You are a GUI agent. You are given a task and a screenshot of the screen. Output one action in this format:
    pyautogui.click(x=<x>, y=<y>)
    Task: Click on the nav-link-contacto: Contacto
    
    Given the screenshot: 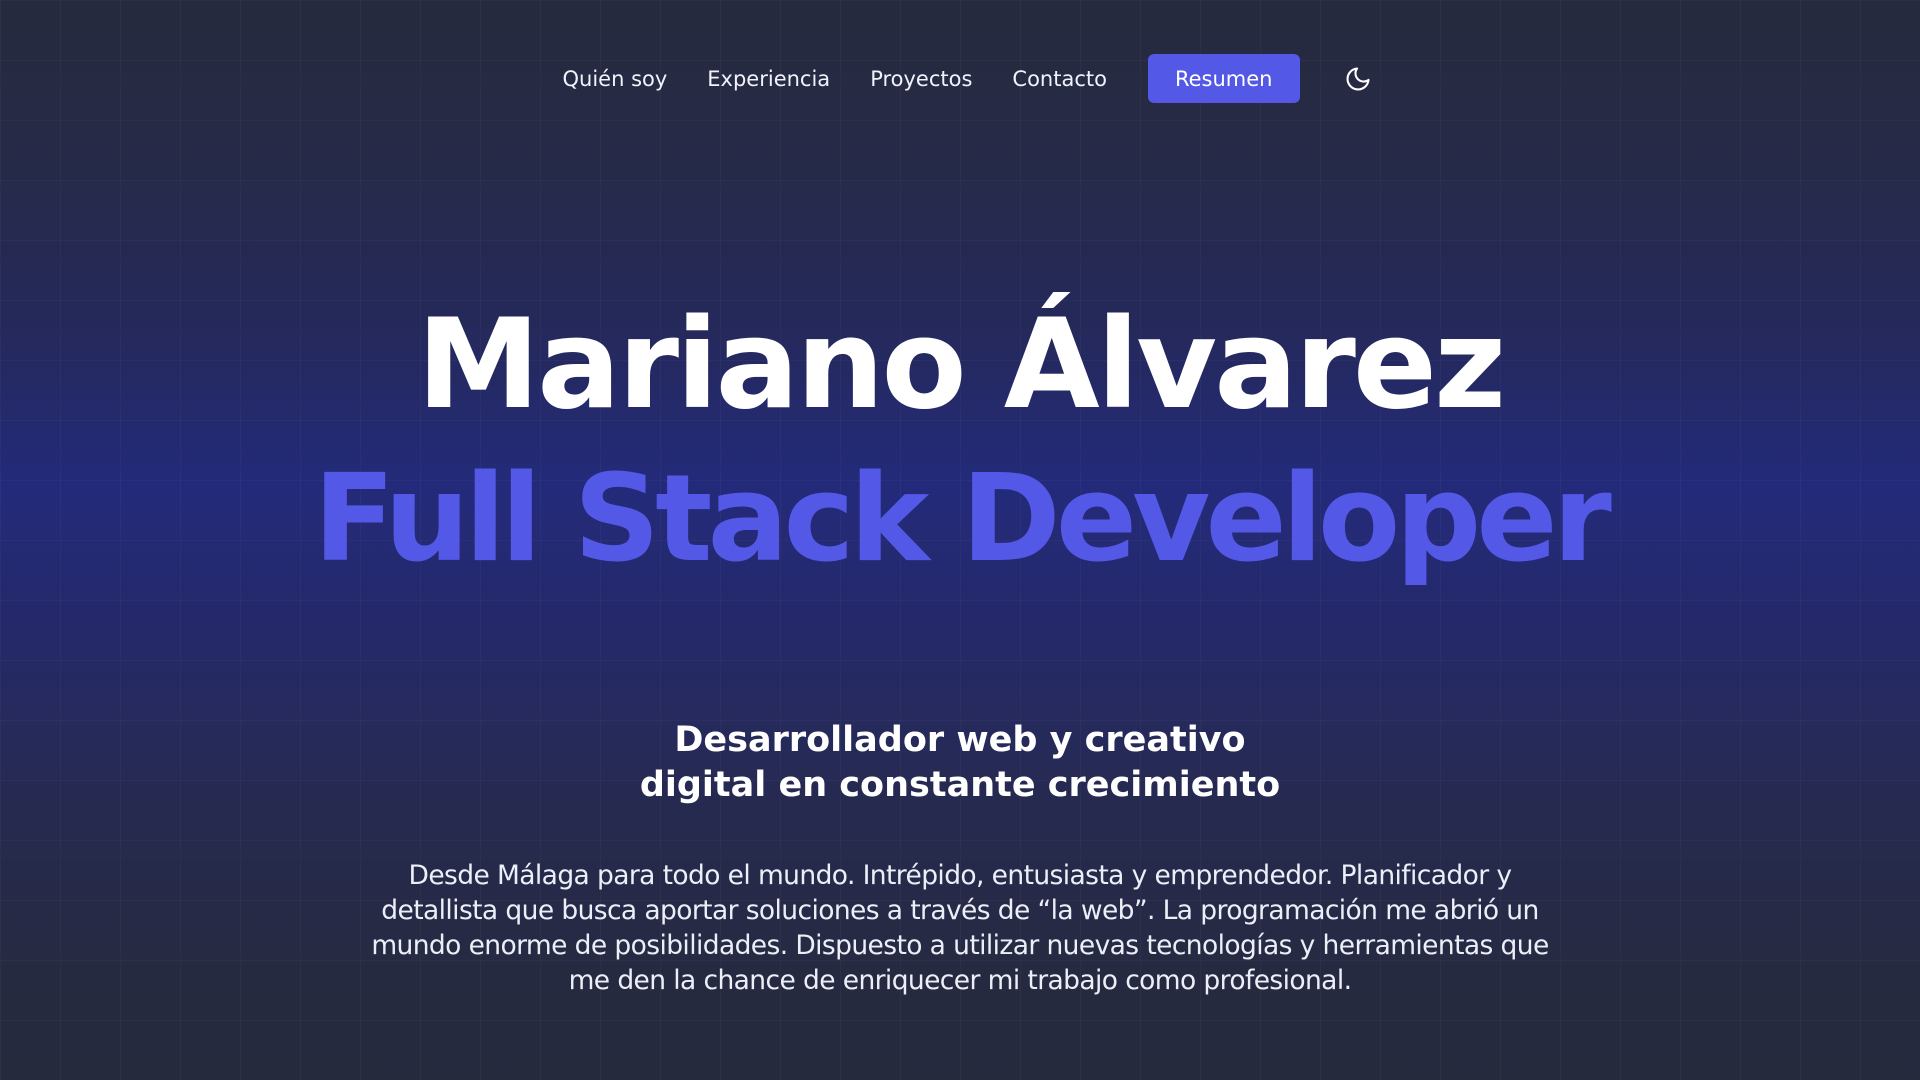 What is the action you would take?
    pyautogui.click(x=1059, y=79)
    